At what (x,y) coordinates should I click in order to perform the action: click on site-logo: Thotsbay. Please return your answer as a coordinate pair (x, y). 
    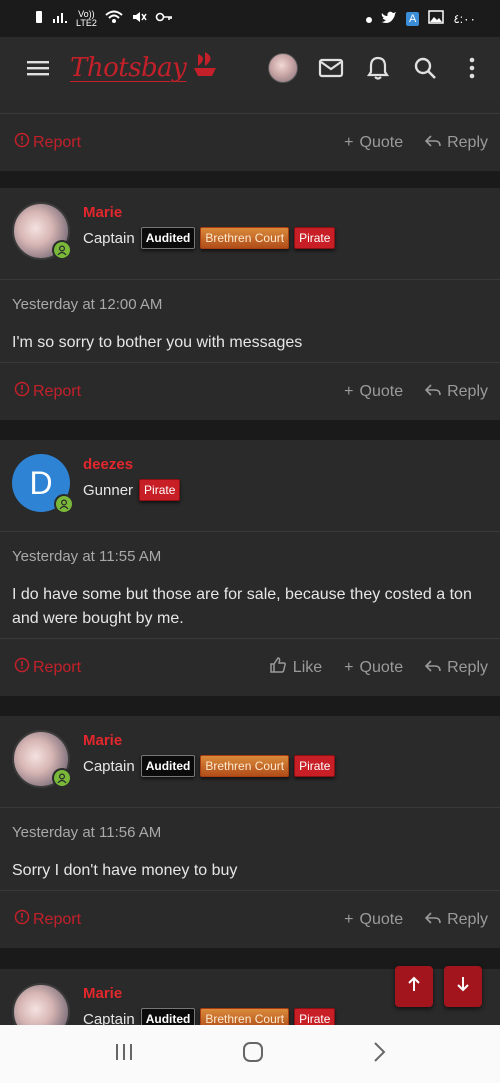
    Looking at the image, I should click on (128, 68).